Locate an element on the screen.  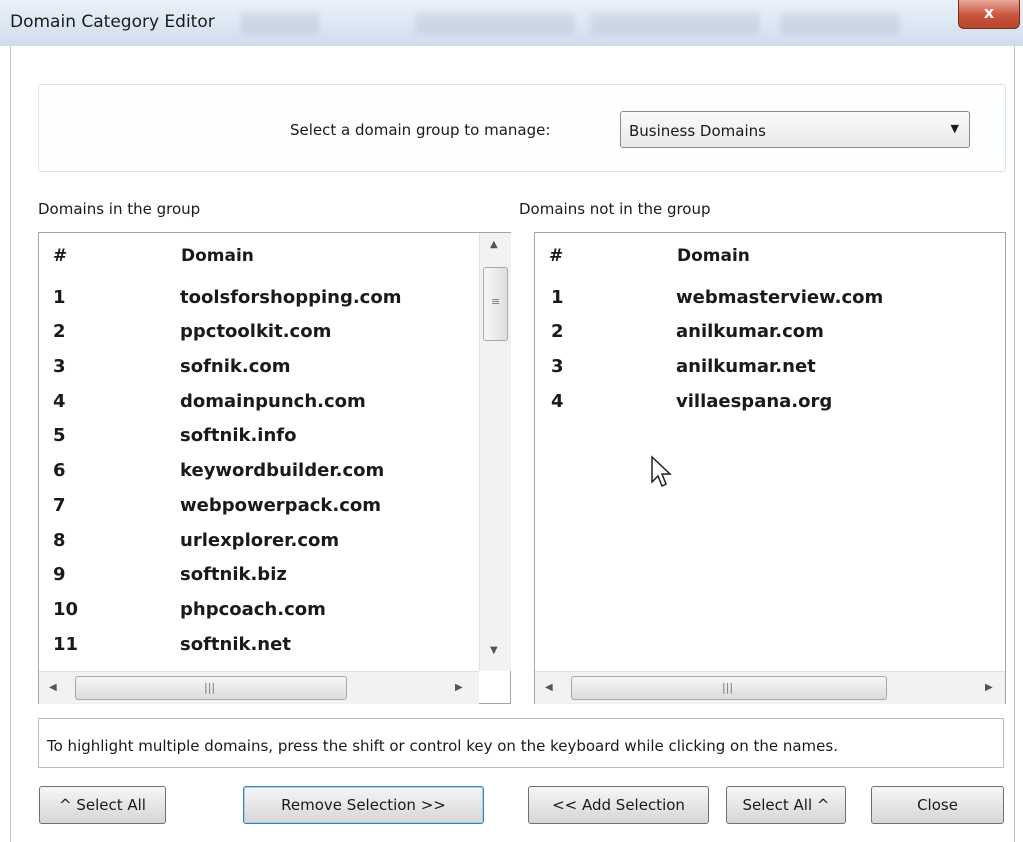
not-in-group-row: 2 anilkumar.com is located at coordinates (761, 338).